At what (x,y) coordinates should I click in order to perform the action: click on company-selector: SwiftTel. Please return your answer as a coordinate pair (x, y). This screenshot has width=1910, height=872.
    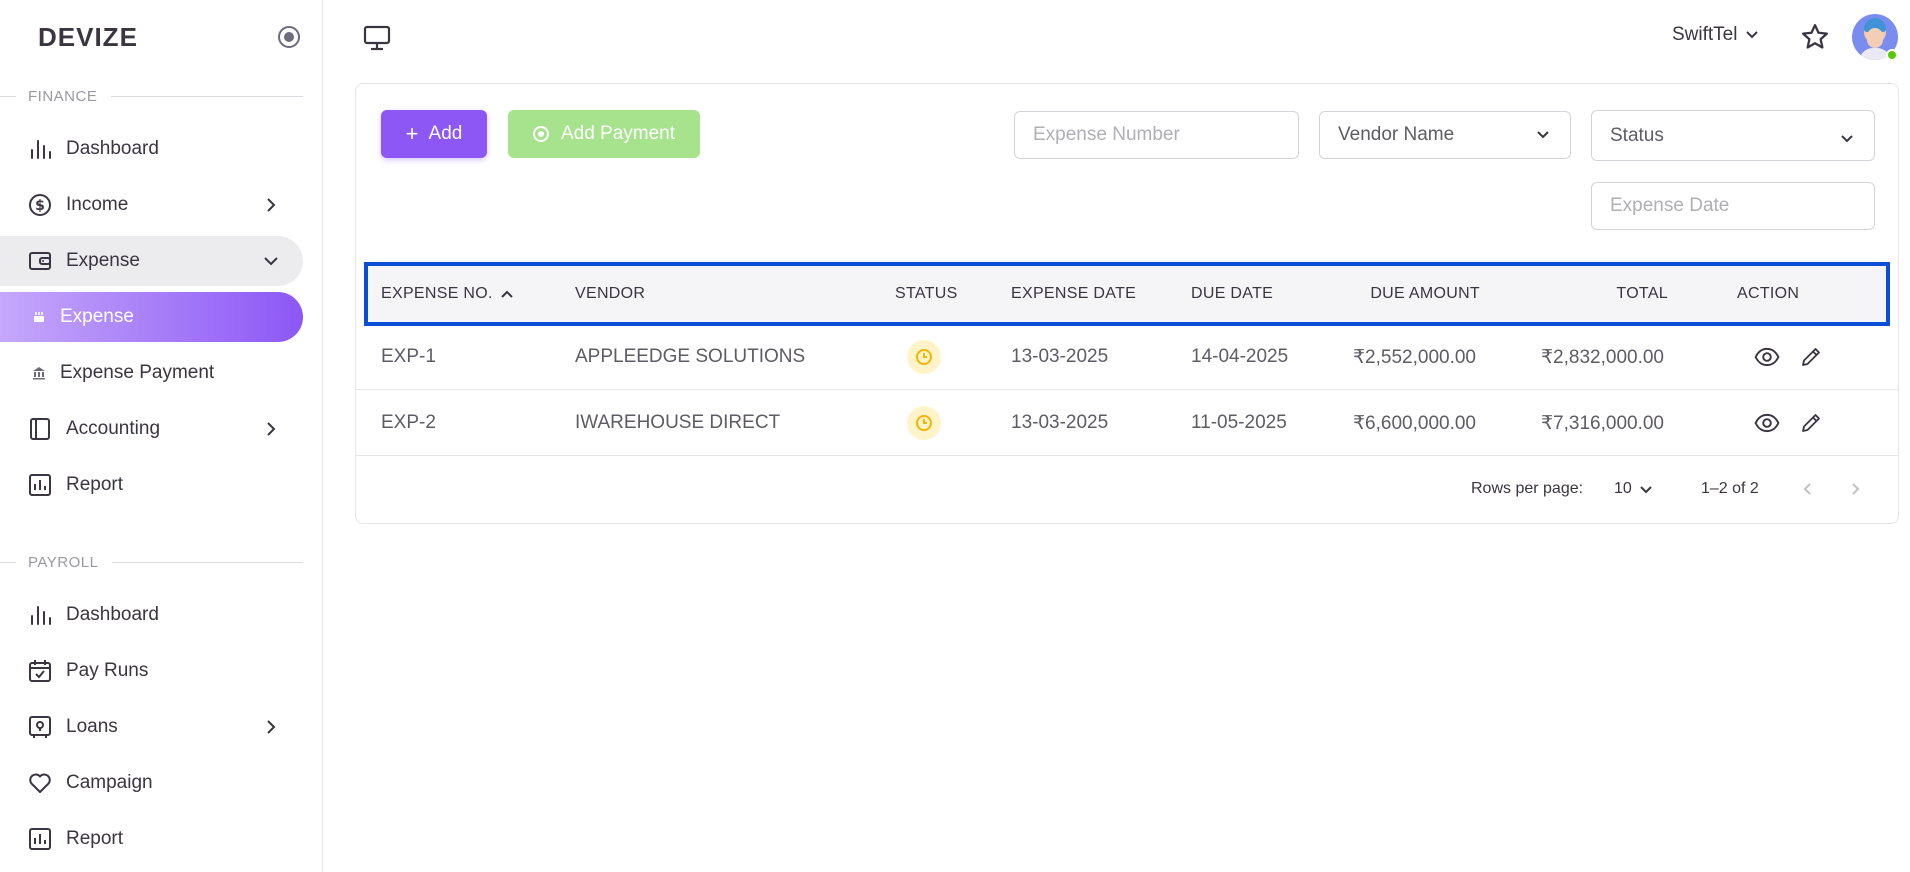
    Looking at the image, I should click on (1716, 35).